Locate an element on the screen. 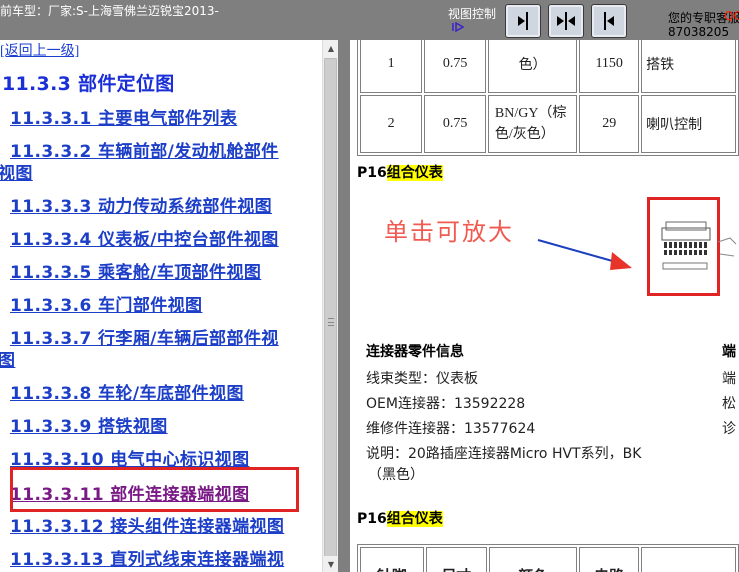  annotation-arrow-icon is located at coordinates (584, 254).